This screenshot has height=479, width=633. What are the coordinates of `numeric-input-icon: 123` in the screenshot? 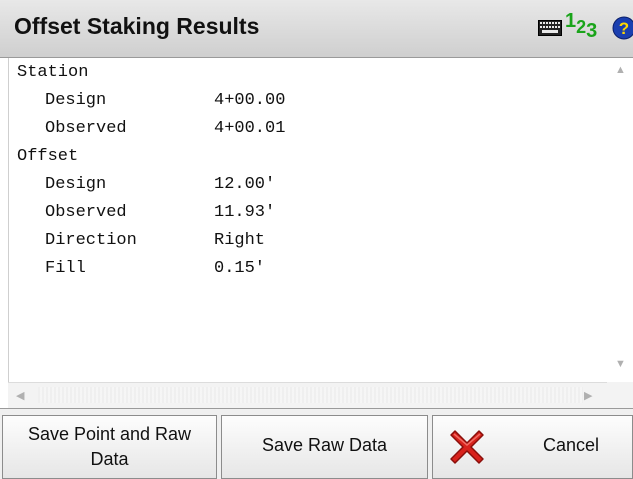 It's located at (581, 26).